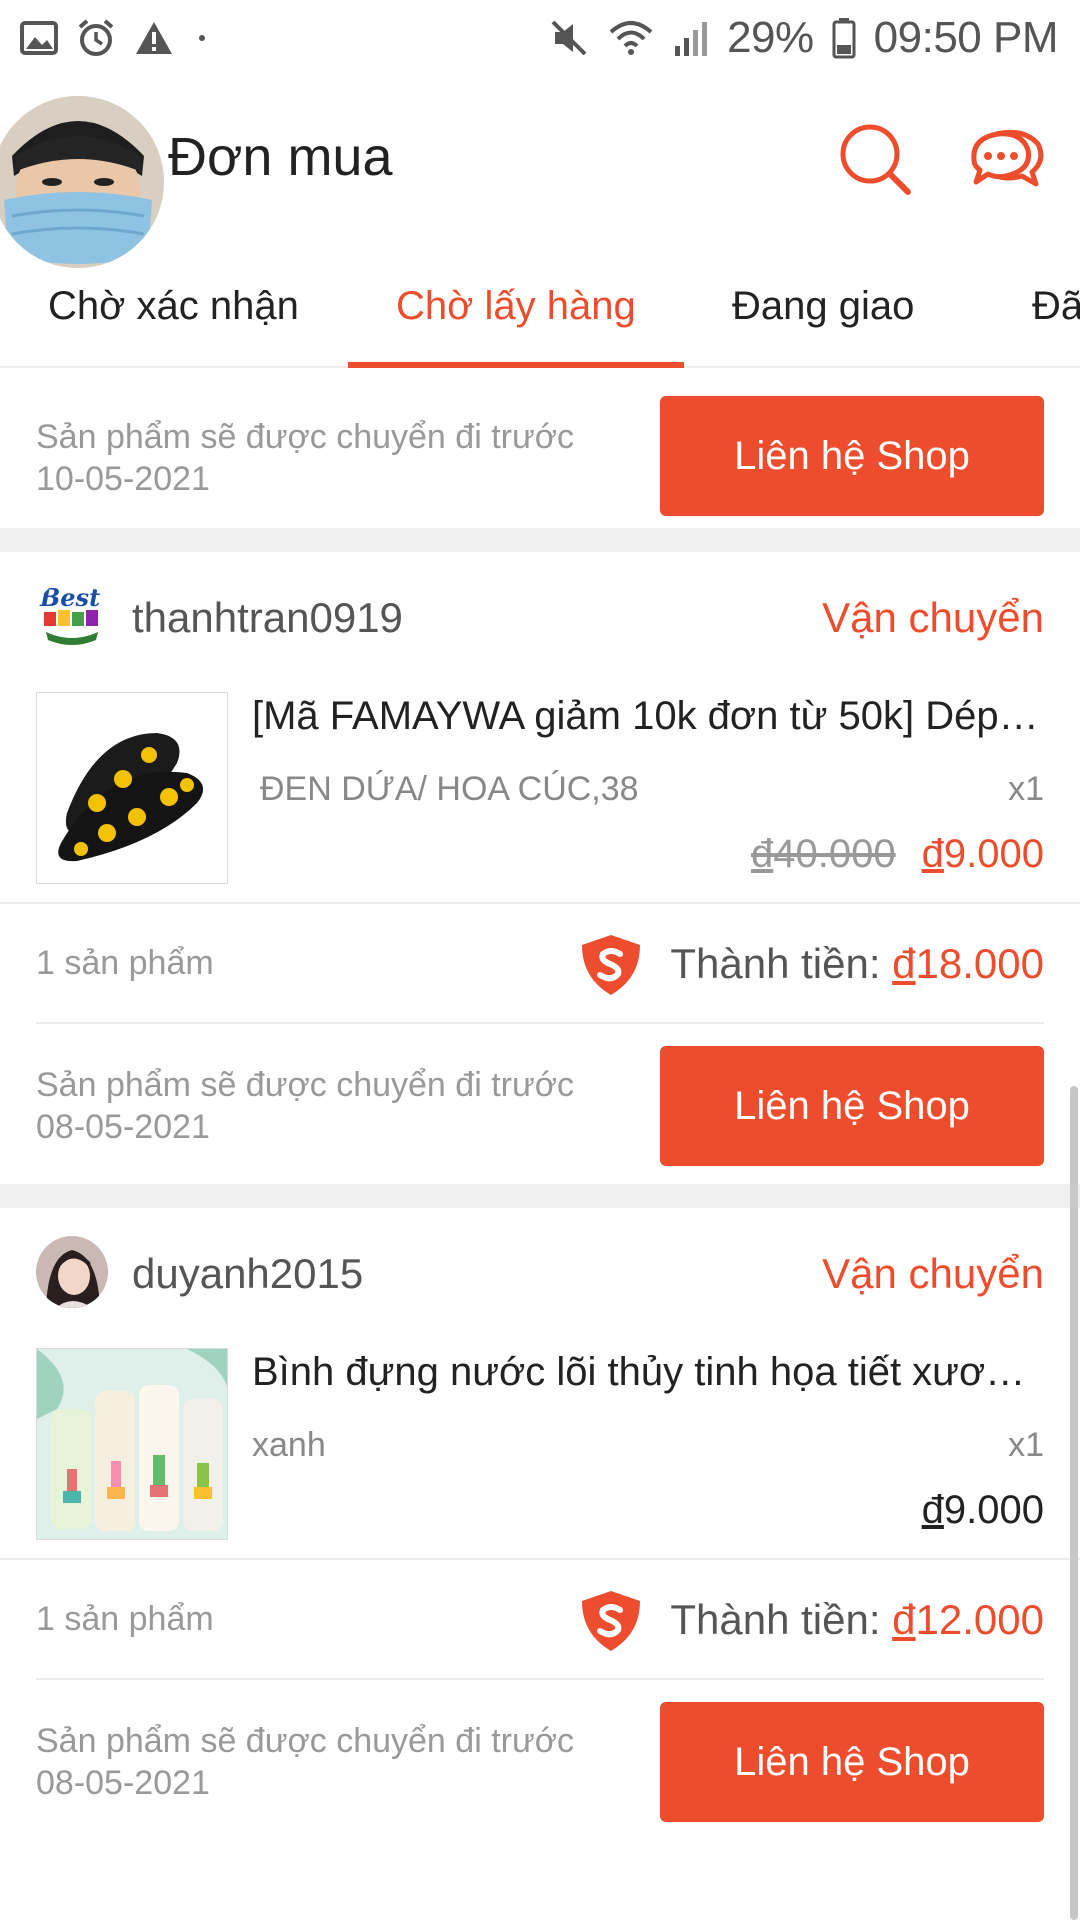 The height and width of the screenshot is (1920, 1080). I want to click on wifi-icon, so click(631, 38).